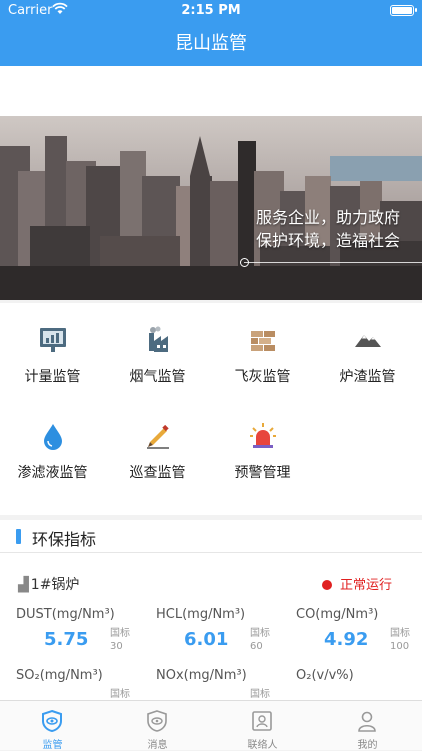 The height and width of the screenshot is (751, 422). I want to click on chart-board-icon, so click(53, 340).